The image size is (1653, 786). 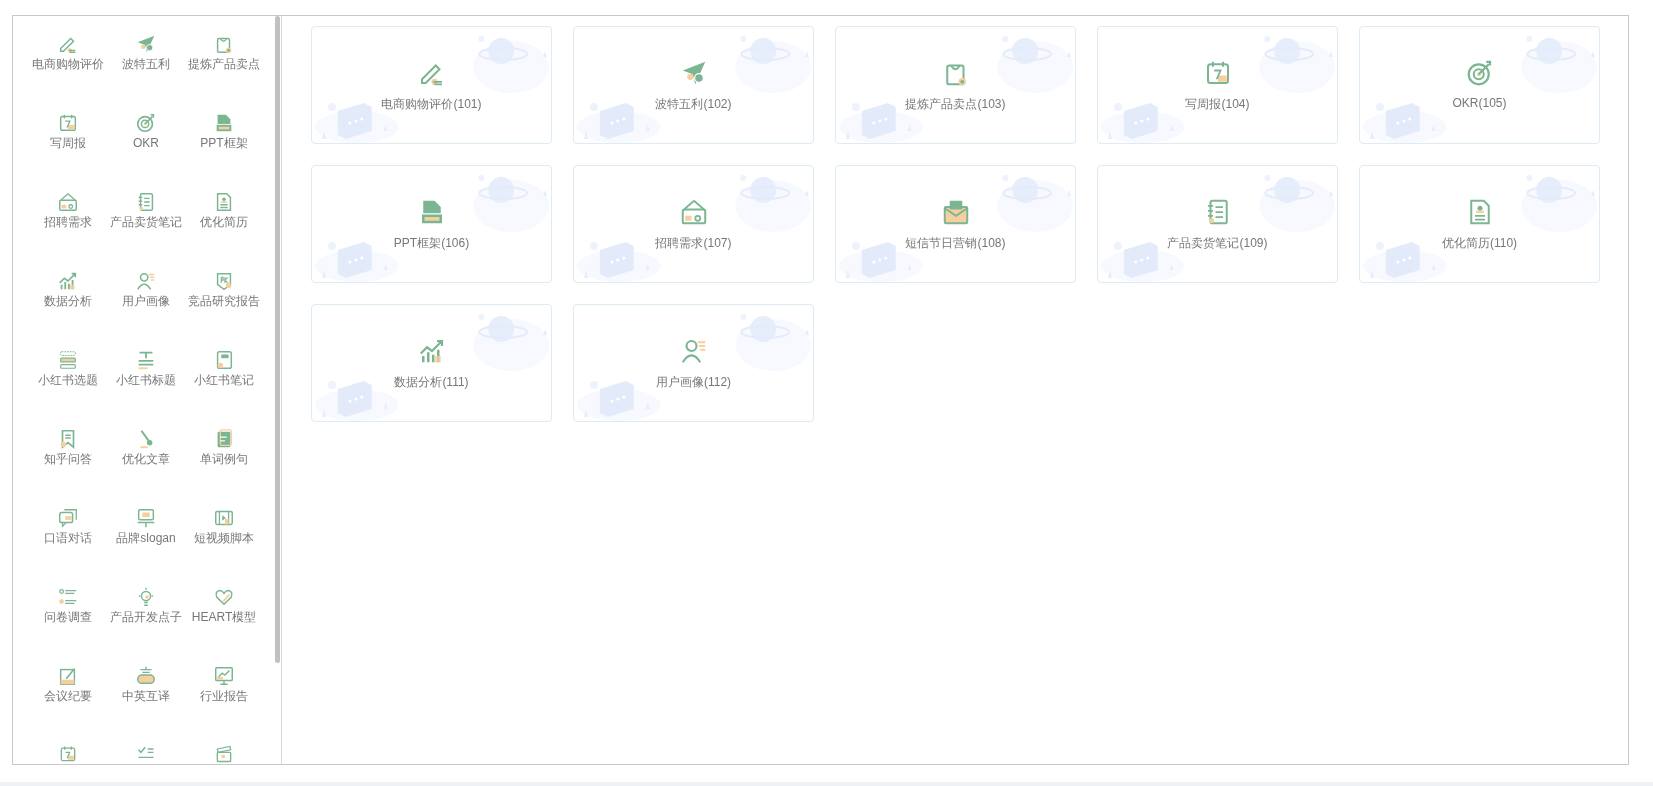 What do you see at coordinates (224, 211) in the screenshot?
I see `sidebar-item: 优化简历` at bounding box center [224, 211].